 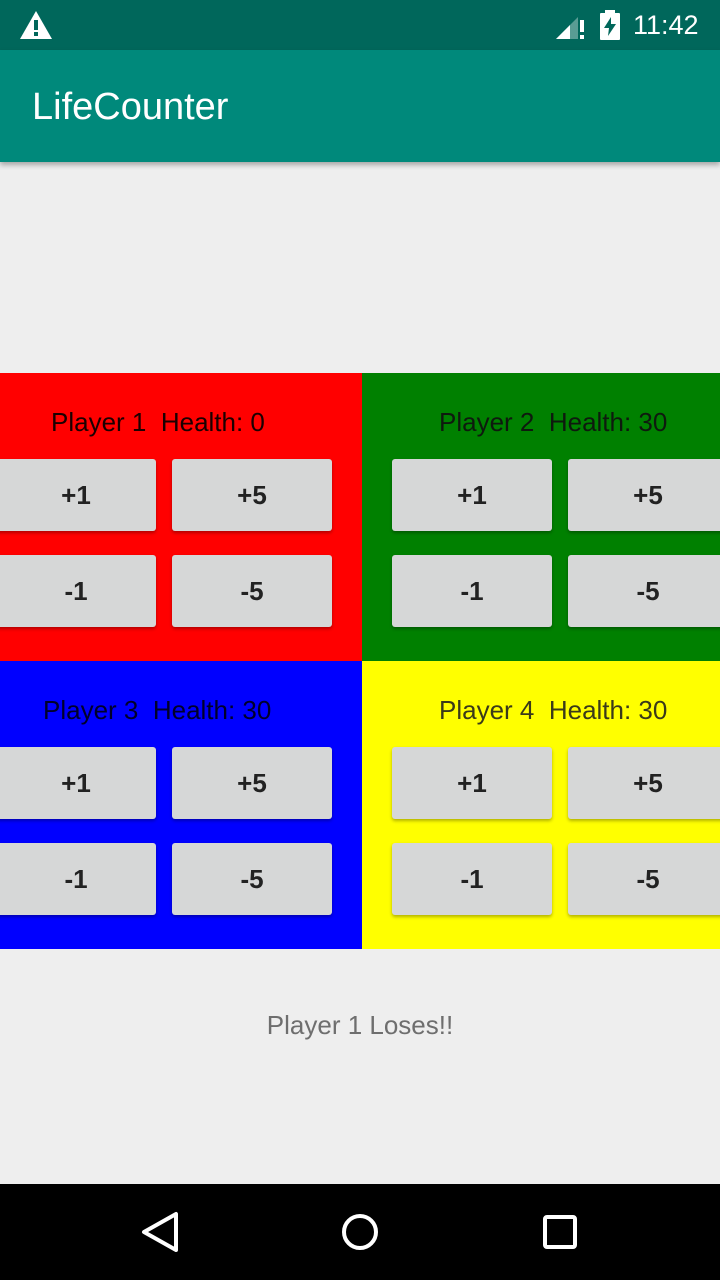 What do you see at coordinates (78, 591) in the screenshot?
I see `player-1-minus-1-button: -1` at bounding box center [78, 591].